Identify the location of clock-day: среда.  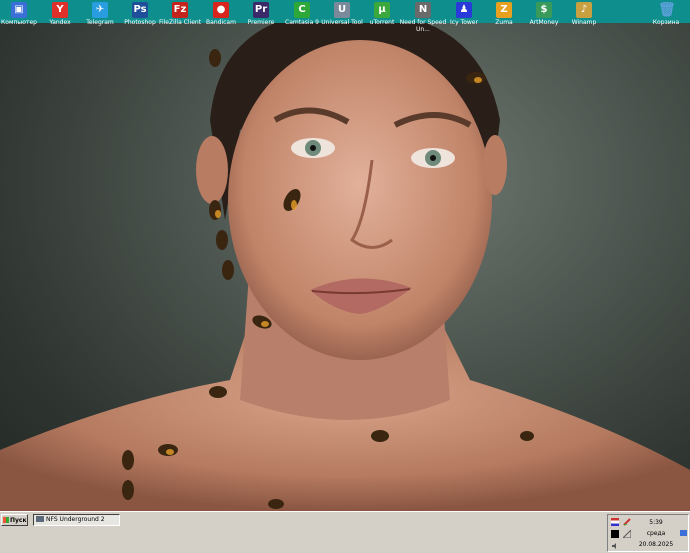
(656, 533).